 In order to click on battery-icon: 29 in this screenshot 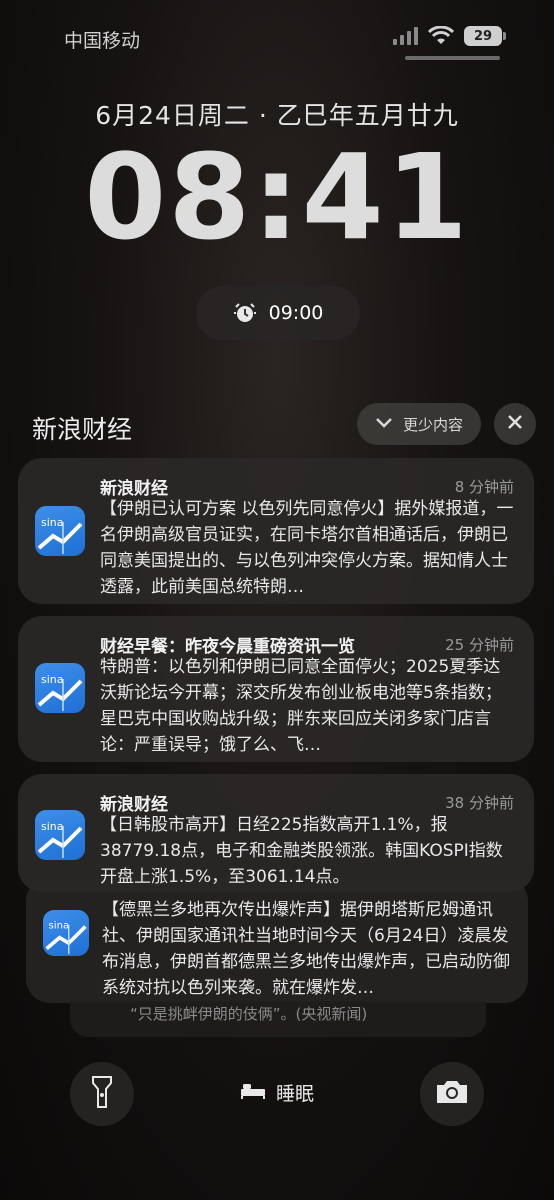, I will do `click(485, 36)`.